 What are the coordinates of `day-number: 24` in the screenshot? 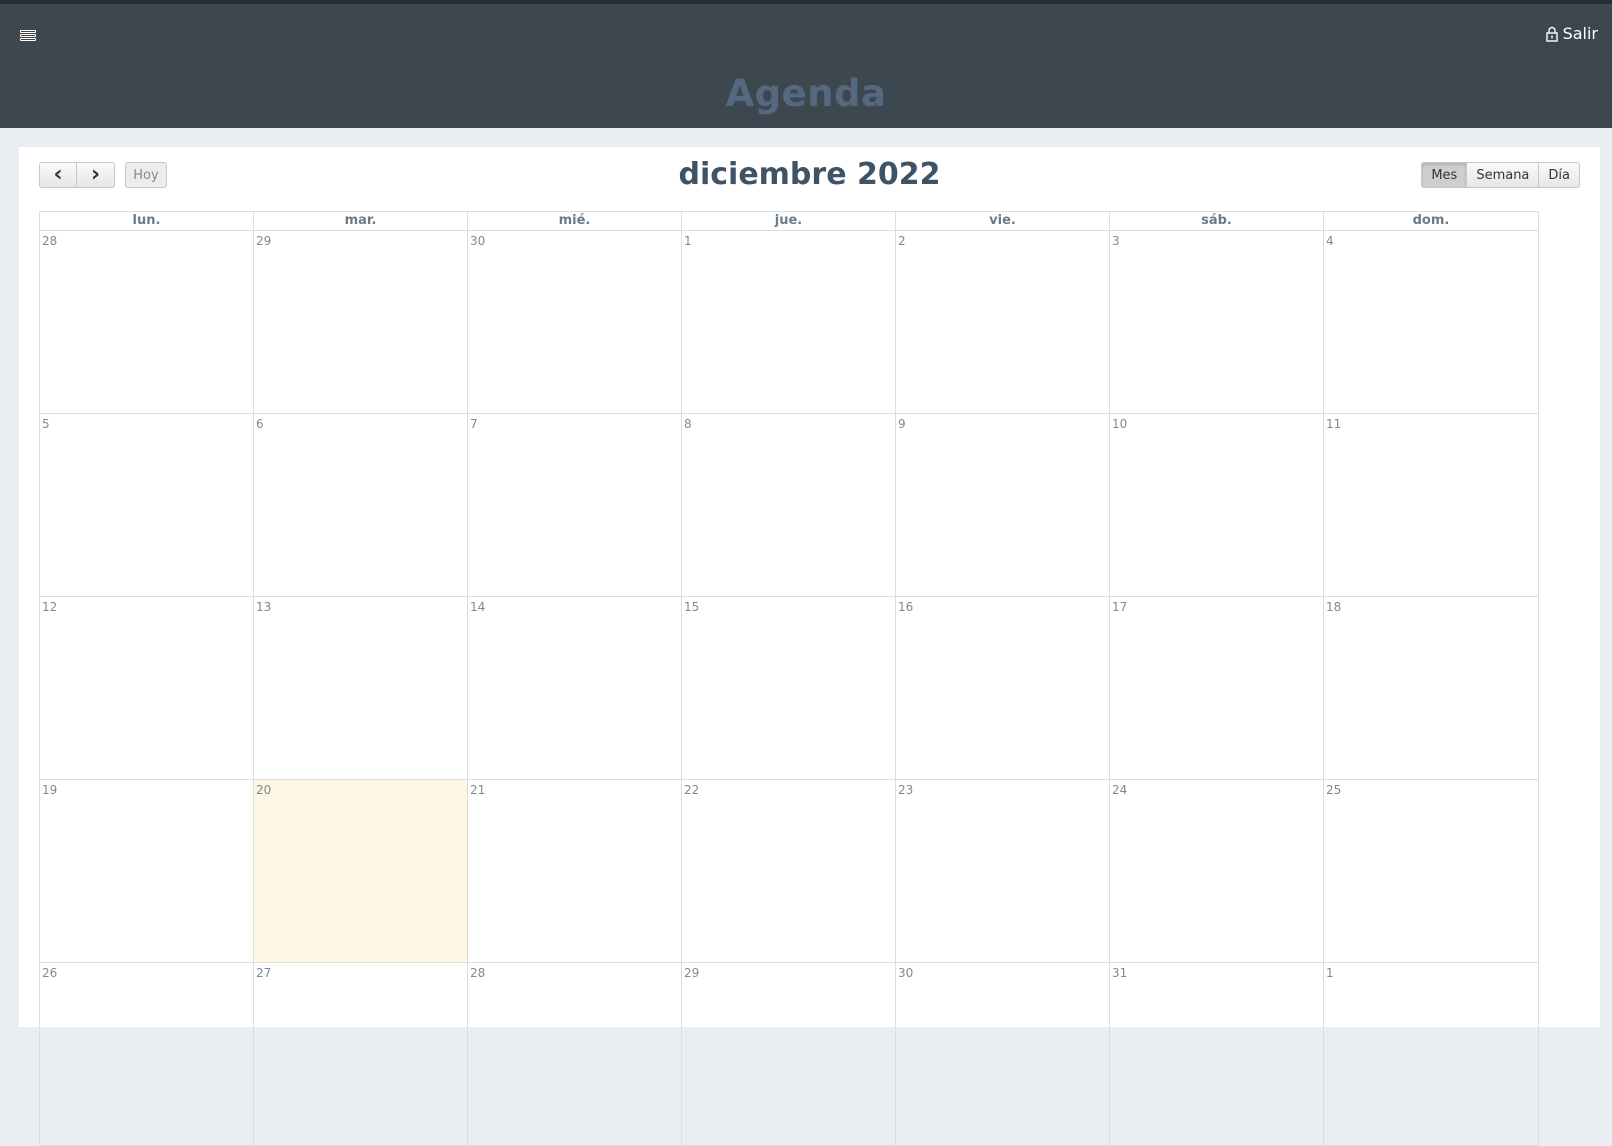 It's located at (1120, 790).